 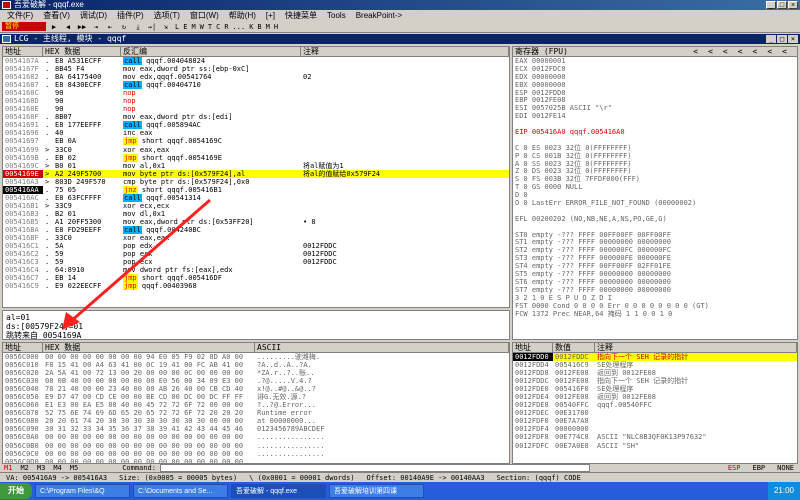 What do you see at coordinates (256, 246) in the screenshot?
I see `disasm-row: 005416C1. 5A pop edx 0012FDDC` at bounding box center [256, 246].